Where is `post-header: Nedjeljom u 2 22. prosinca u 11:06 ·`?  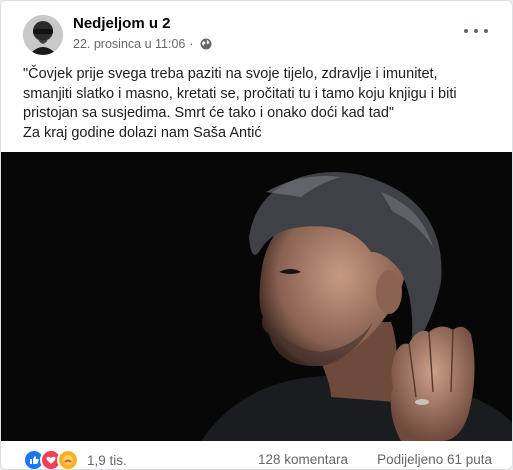 post-header: Nedjeljom u 2 22. prosinca u 11:06 · is located at coordinates (256, 31).